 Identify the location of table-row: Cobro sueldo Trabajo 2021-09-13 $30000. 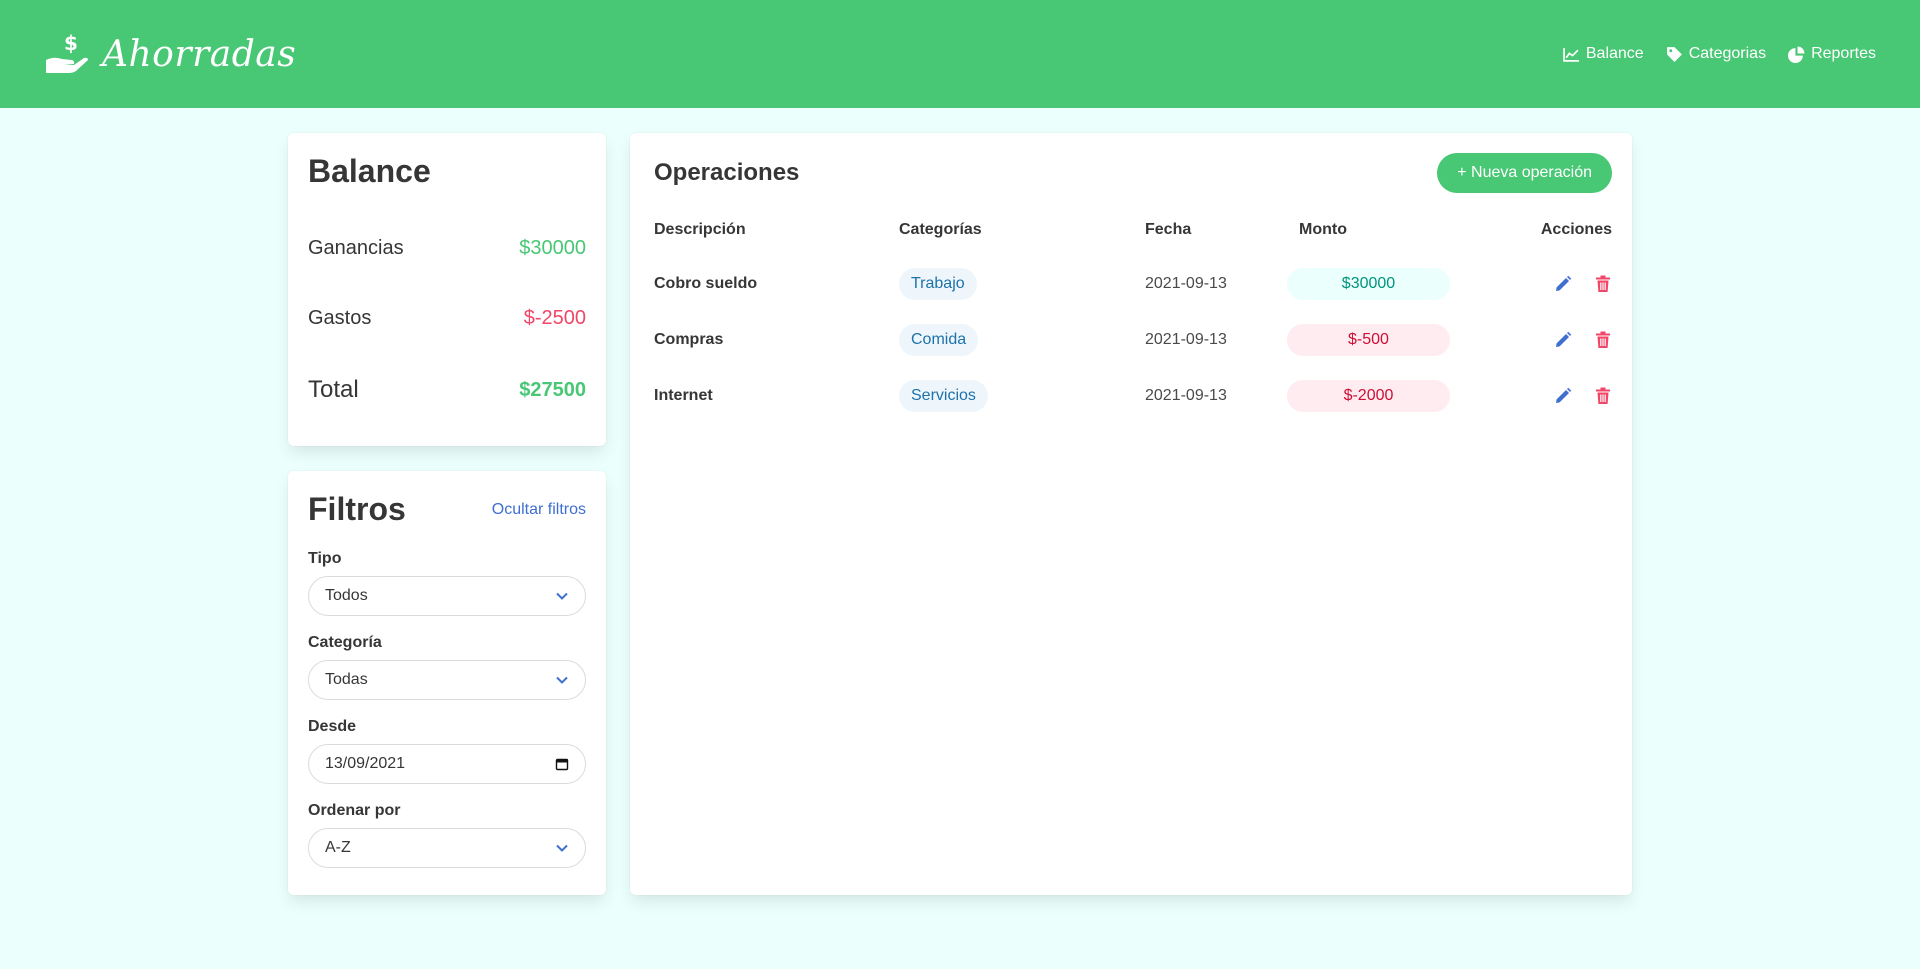
(1133, 284).